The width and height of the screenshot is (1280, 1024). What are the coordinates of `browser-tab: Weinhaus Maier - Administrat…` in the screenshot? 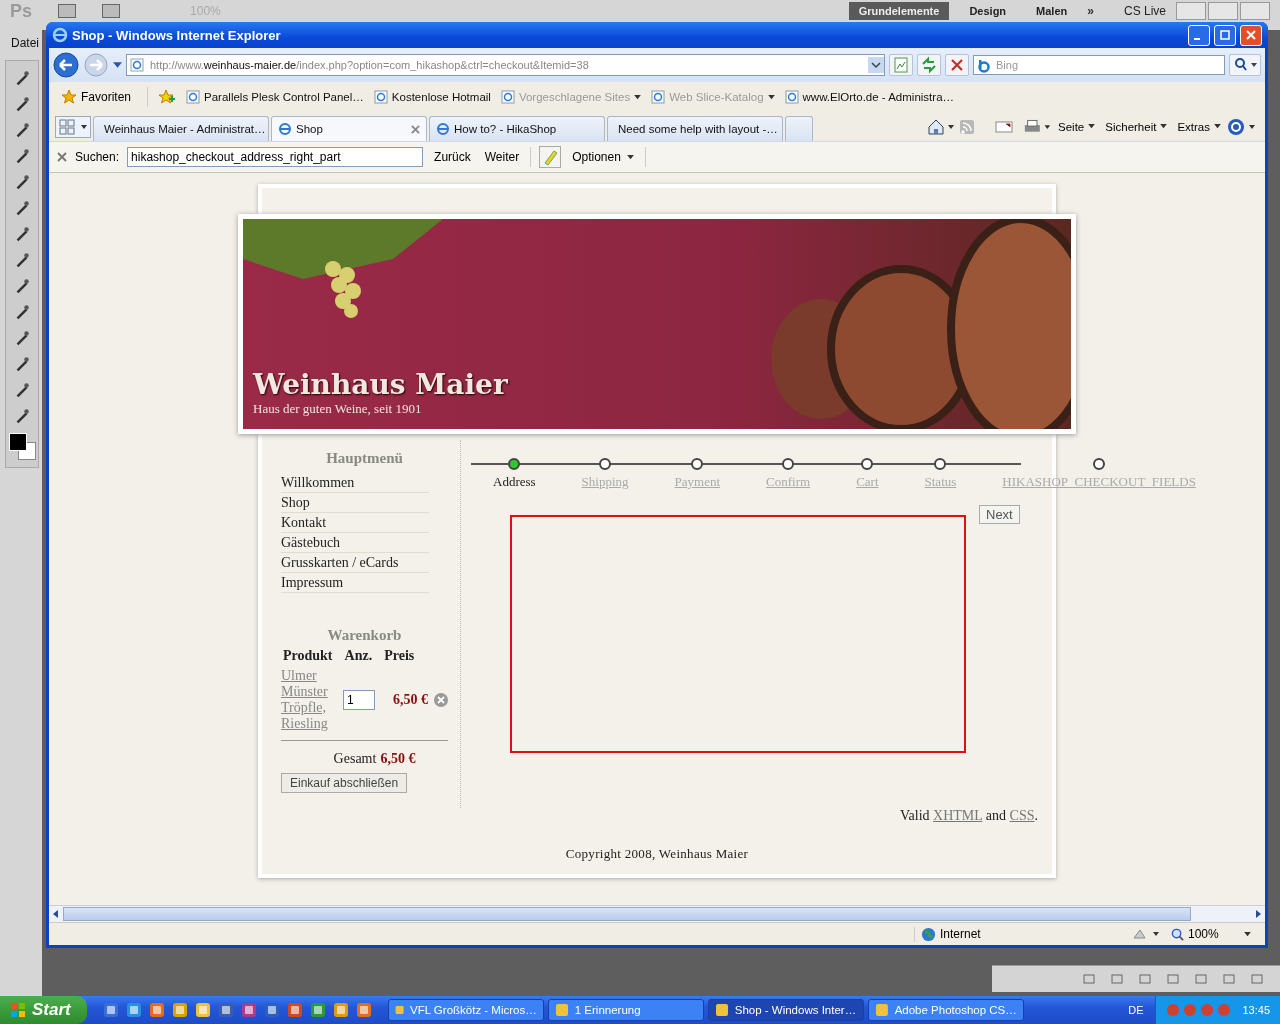 It's located at (181, 128).